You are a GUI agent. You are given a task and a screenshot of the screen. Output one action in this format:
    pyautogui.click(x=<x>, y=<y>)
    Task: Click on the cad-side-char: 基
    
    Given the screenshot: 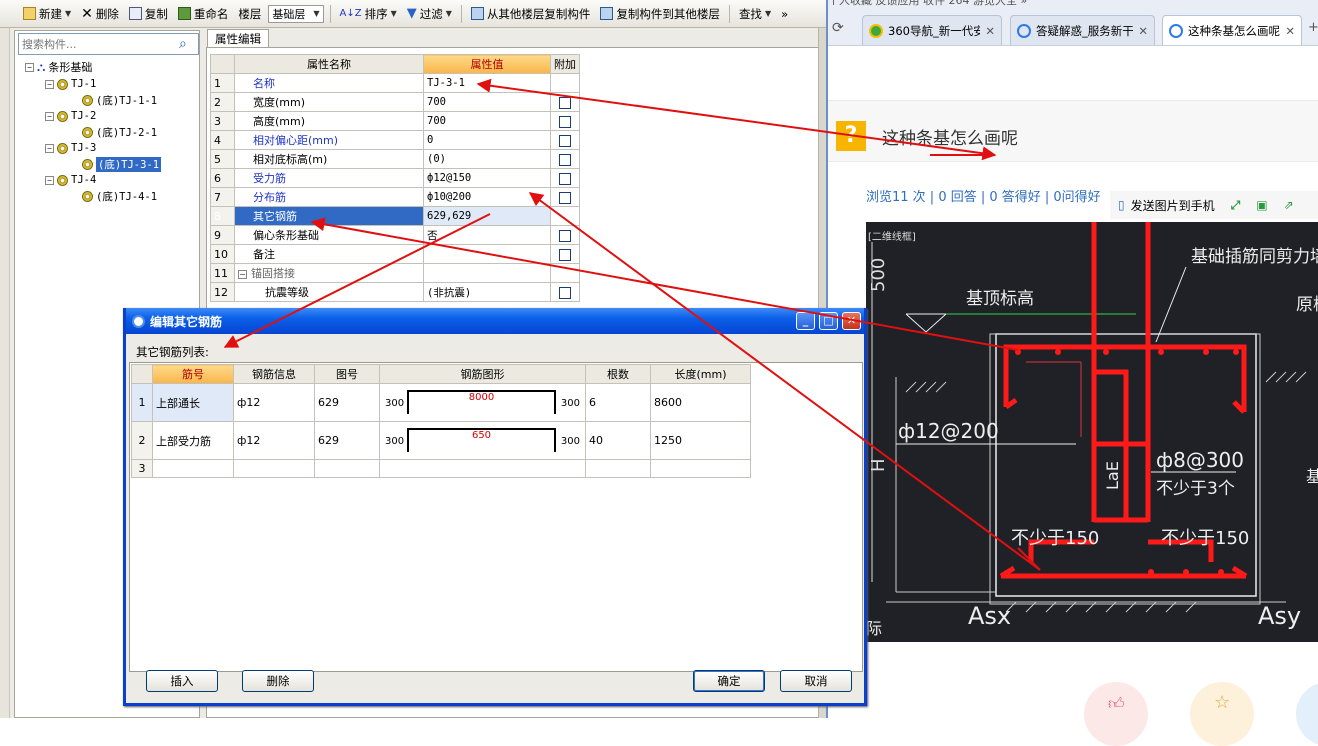 What is the action you would take?
    pyautogui.click(x=1312, y=476)
    